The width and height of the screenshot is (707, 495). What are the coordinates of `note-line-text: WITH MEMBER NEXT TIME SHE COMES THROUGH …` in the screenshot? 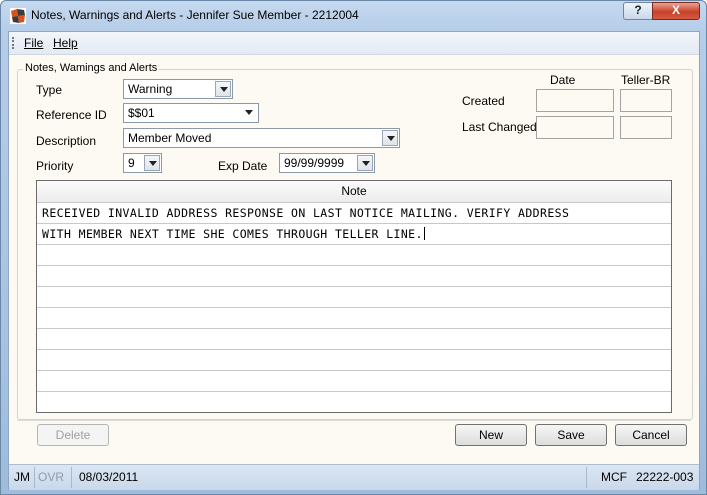 It's located at (232, 234).